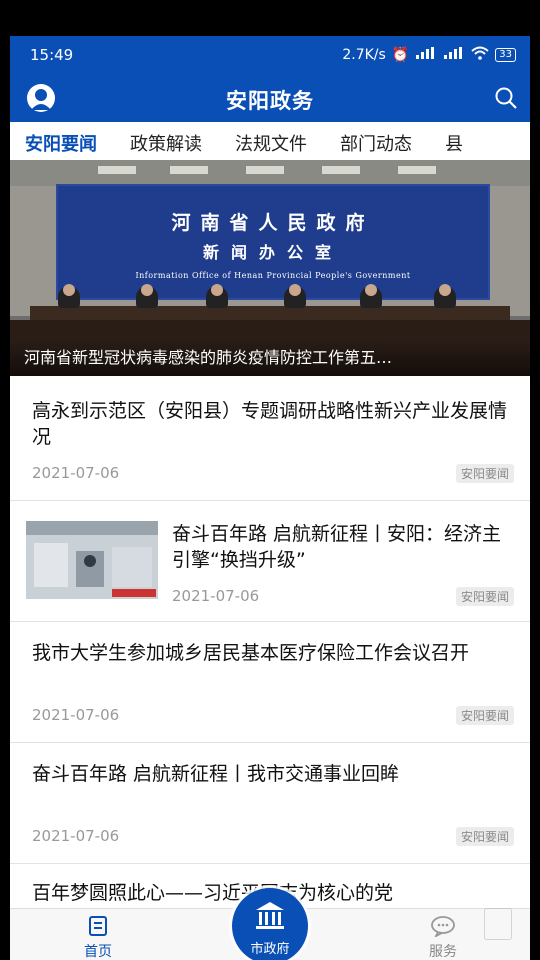 This screenshot has height=960, width=540. What do you see at coordinates (426, 55) in the screenshot?
I see `signal-icon` at bounding box center [426, 55].